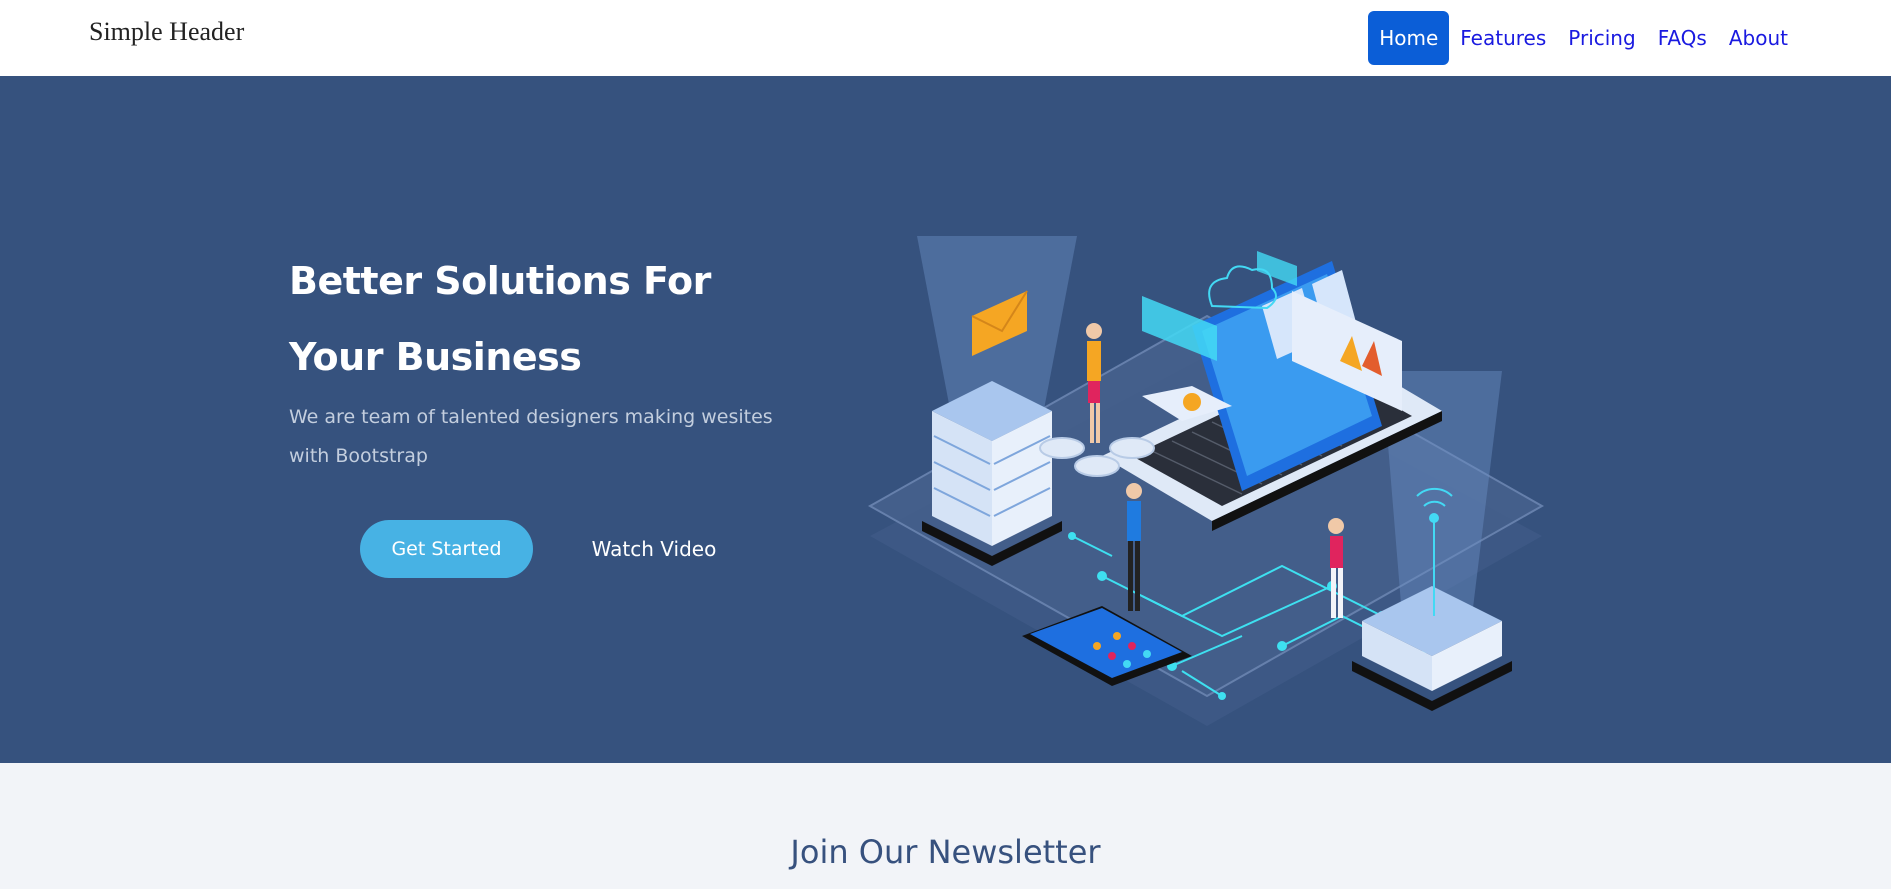 This screenshot has height=889, width=1891. Describe the element at coordinates (1682, 38) in the screenshot. I see `nav-faqs: FAQs` at that location.